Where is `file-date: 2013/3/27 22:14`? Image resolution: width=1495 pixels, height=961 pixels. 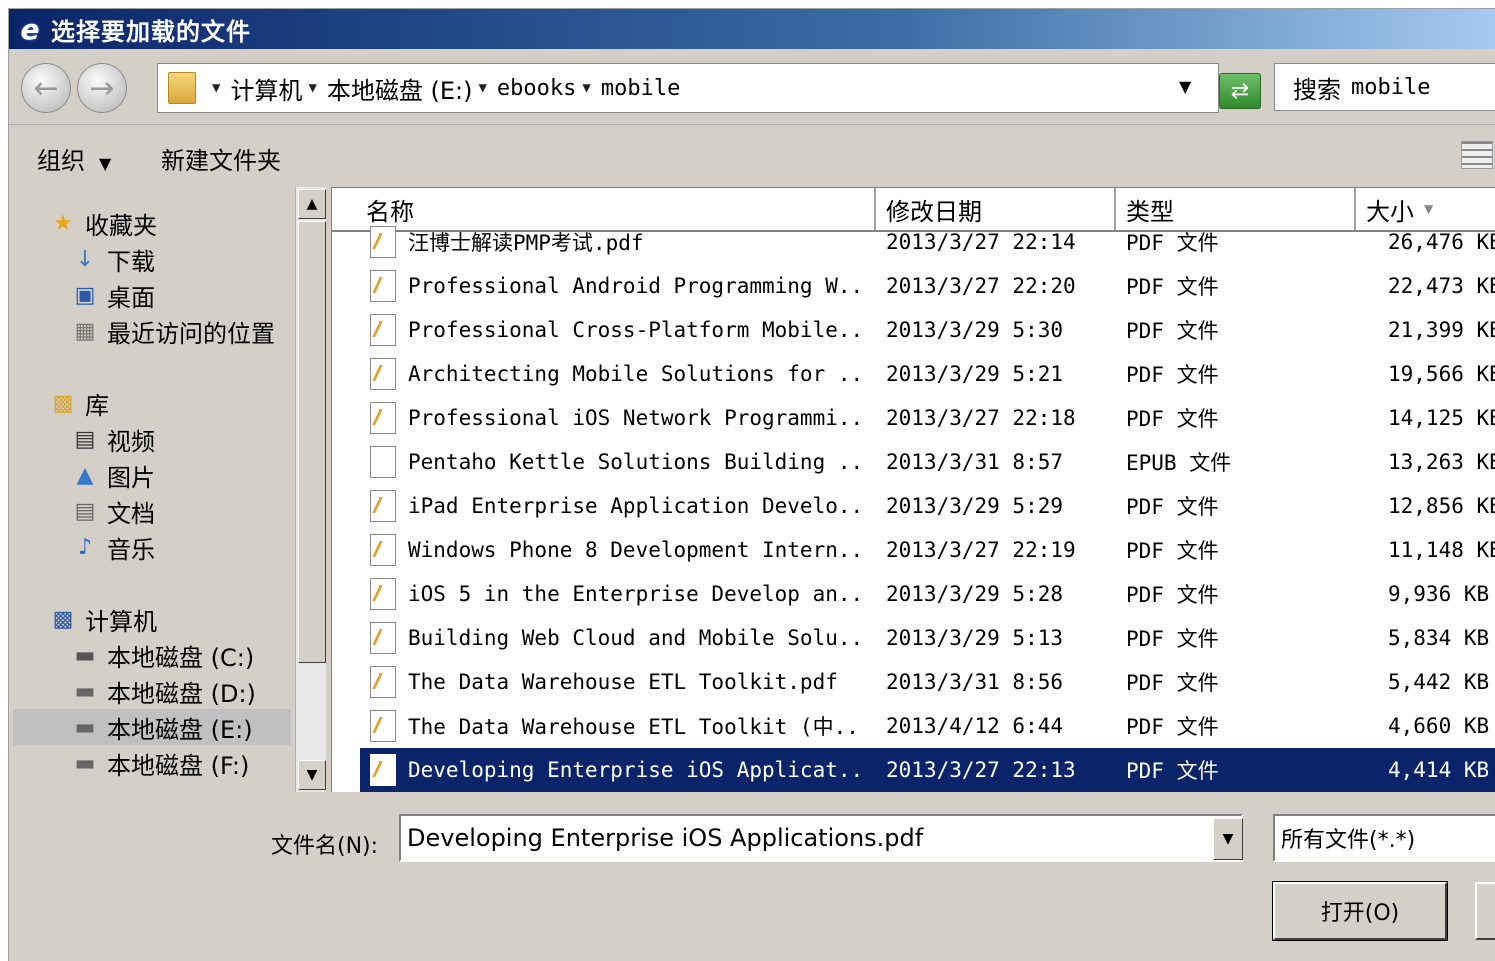
file-date: 2013/3/27 22:14 is located at coordinates (981, 242).